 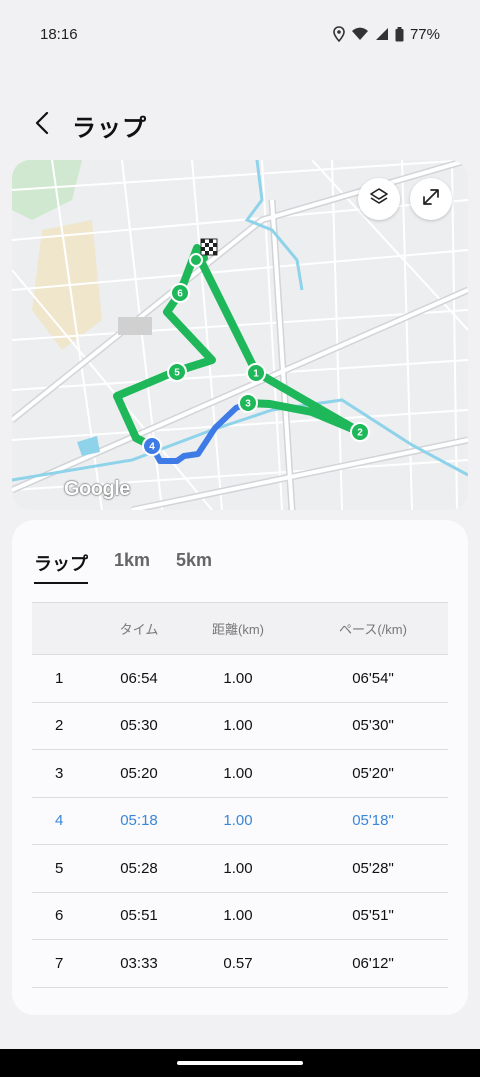 What do you see at coordinates (97, 489) in the screenshot?
I see `google-attribution: Google` at bounding box center [97, 489].